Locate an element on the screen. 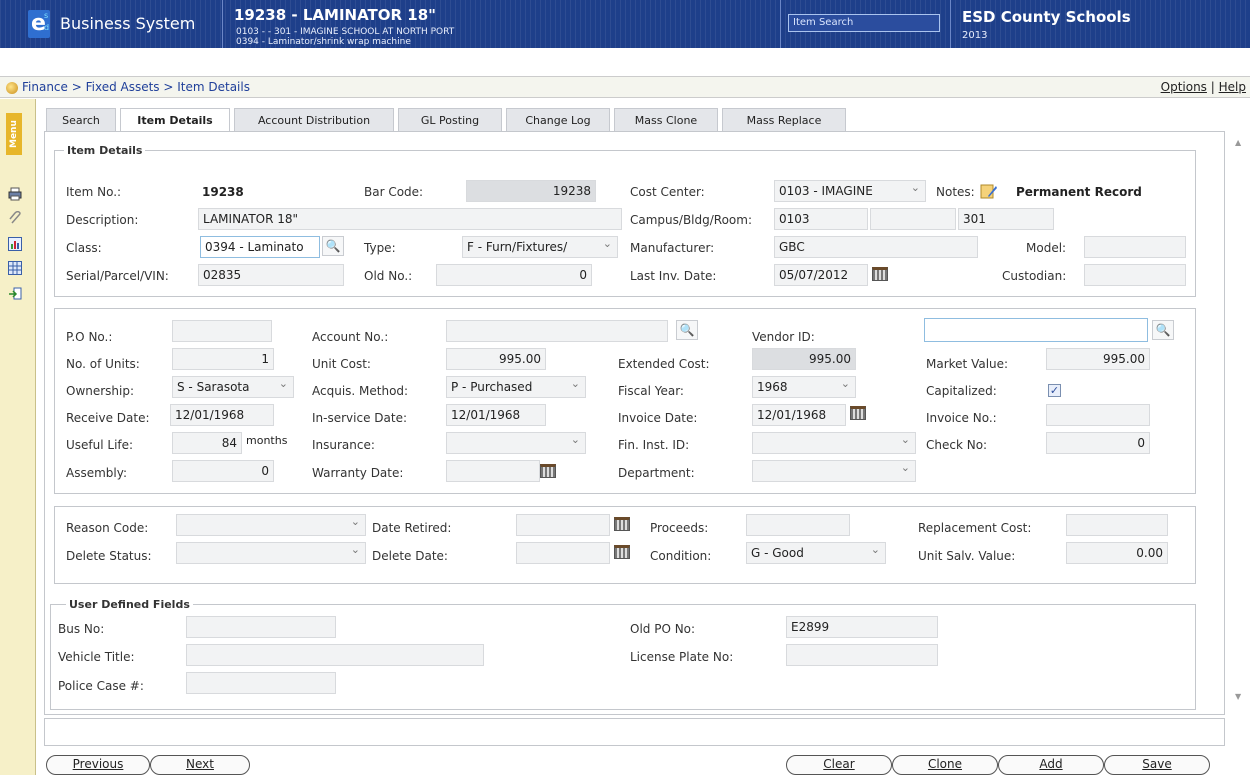 The height and width of the screenshot is (775, 1250). menu-tab: Menu is located at coordinates (14, 134).